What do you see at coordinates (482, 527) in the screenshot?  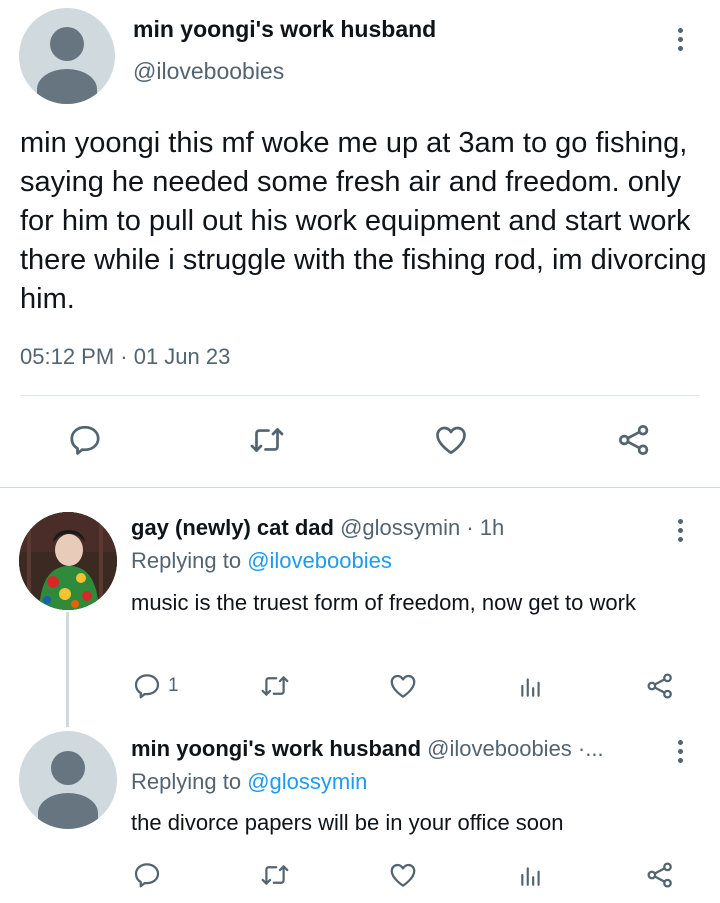 I see `reply-time: · 1h` at bounding box center [482, 527].